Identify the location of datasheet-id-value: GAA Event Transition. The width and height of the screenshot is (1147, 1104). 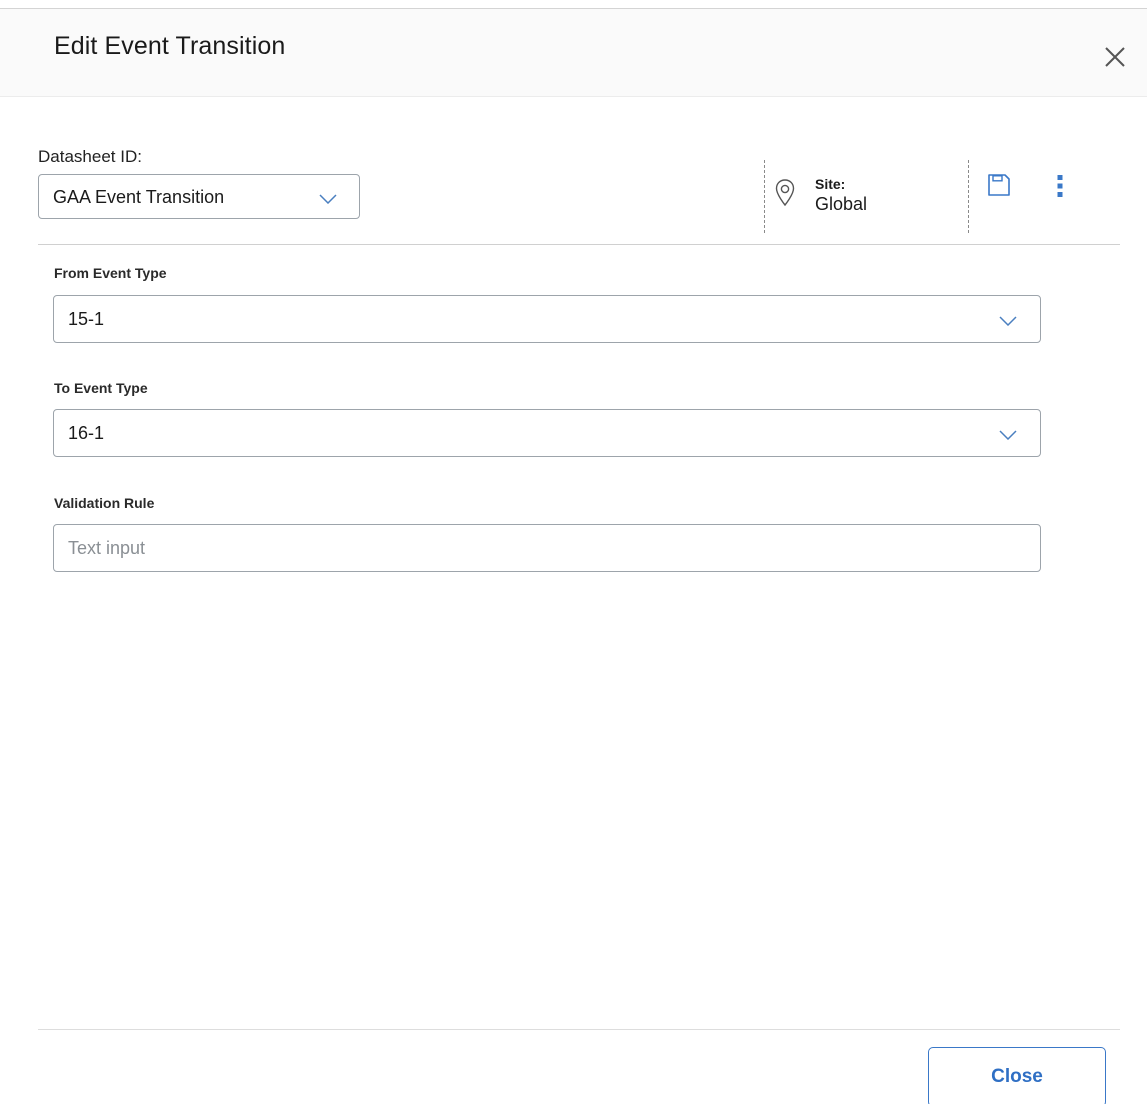
(139, 197).